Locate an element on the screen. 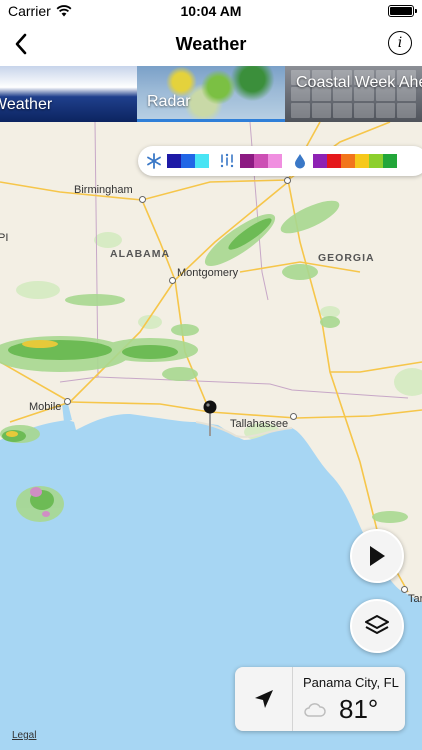 The width and height of the screenshot is (422, 750). rain-swatches is located at coordinates (355, 161).